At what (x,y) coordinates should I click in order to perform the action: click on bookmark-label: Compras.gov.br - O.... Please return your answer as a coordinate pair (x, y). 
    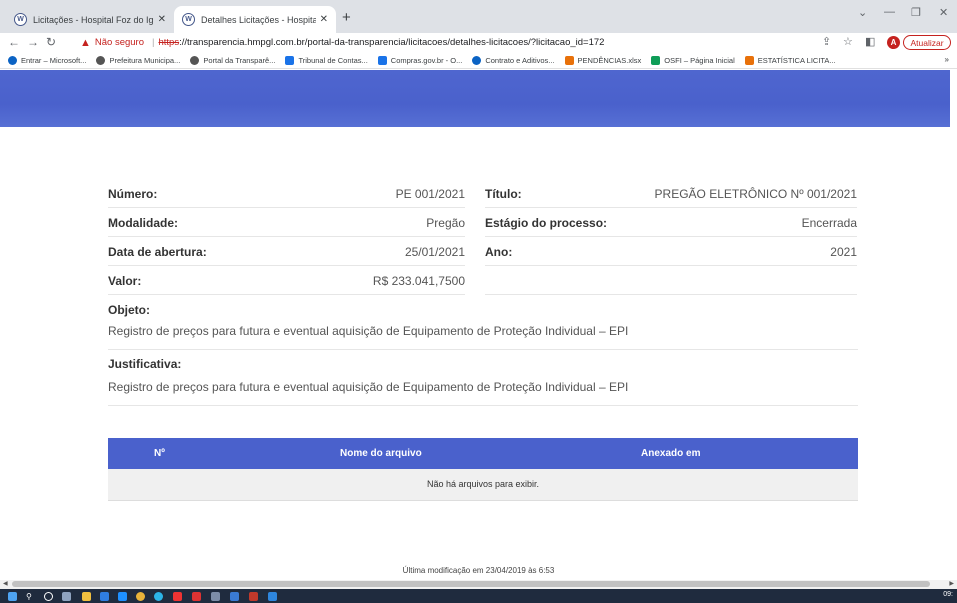
    Looking at the image, I should click on (426, 60).